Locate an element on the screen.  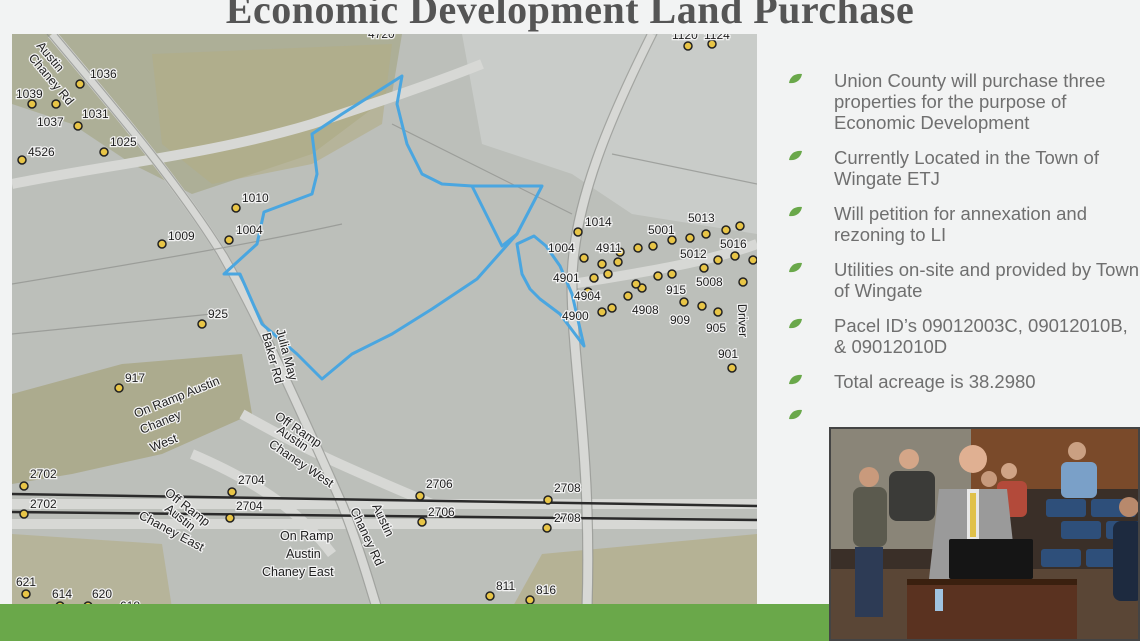
address-label: 905 is located at coordinates (716, 328).